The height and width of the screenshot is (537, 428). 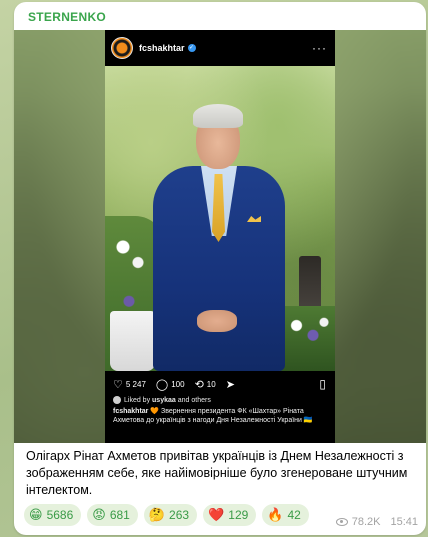 What do you see at coordinates (122, 48) in the screenshot?
I see `shakhtar-logo-avatar` at bounding box center [122, 48].